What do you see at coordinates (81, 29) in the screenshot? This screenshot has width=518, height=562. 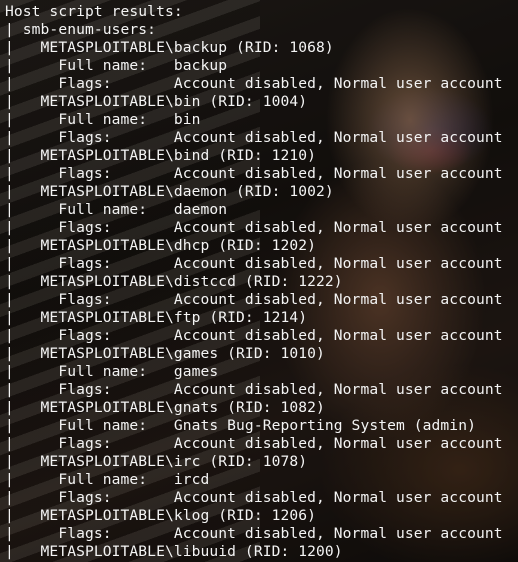 I see `output-line: | smb-enum-users:` at bounding box center [81, 29].